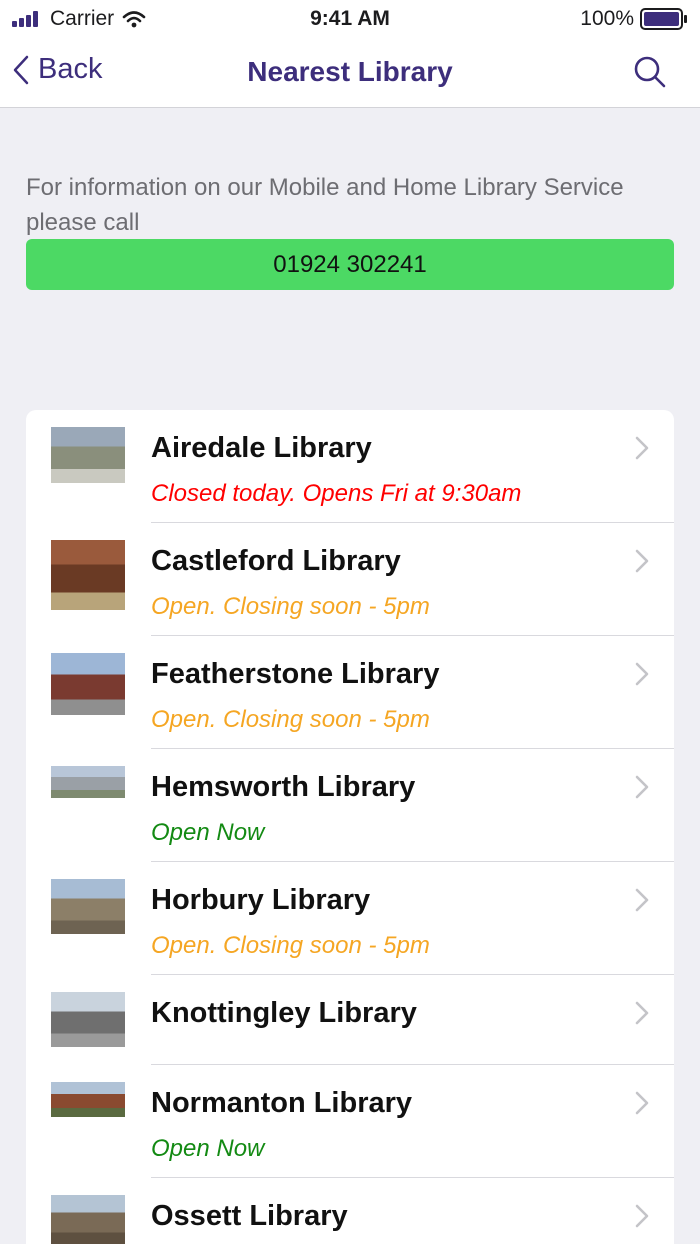  I want to click on library-name: Horbury Library, so click(261, 900).